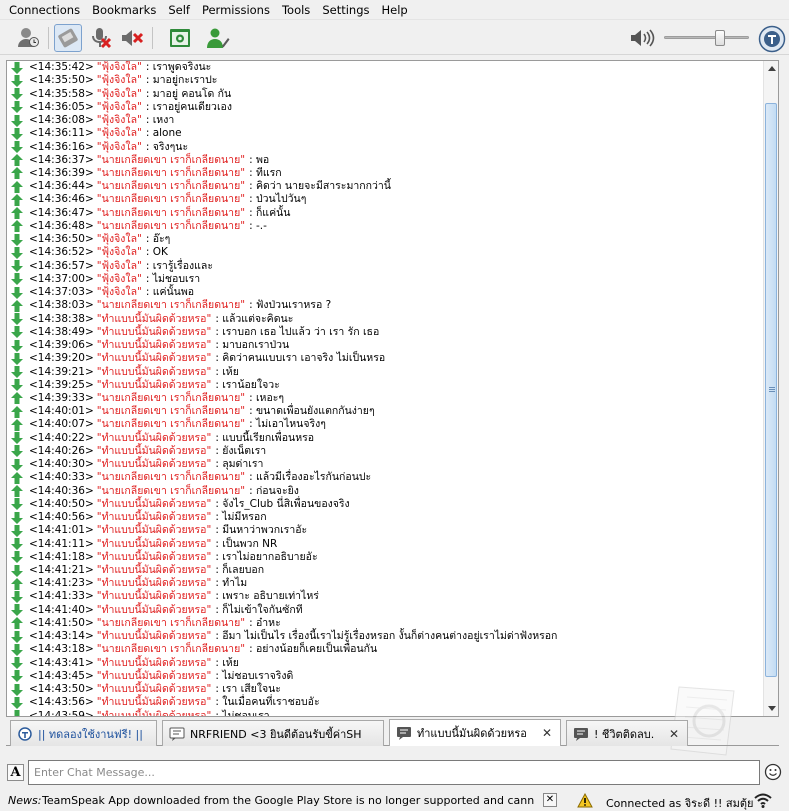  What do you see at coordinates (265, 437) in the screenshot?
I see `message-text: : แบบนี้เรียกเพื่อนหรอ` at bounding box center [265, 437].